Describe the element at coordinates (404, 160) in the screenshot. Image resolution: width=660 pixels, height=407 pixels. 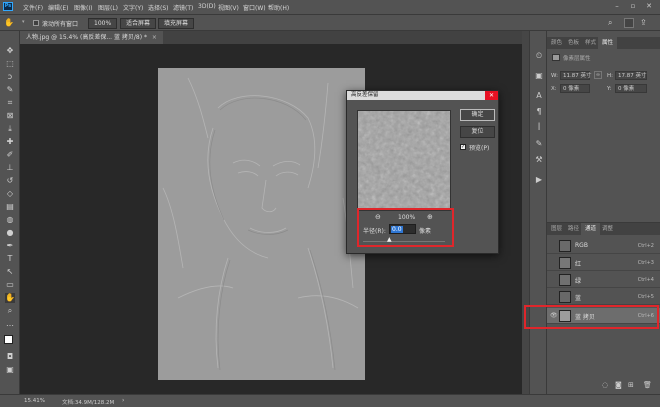
I see `filter-preview` at that location.